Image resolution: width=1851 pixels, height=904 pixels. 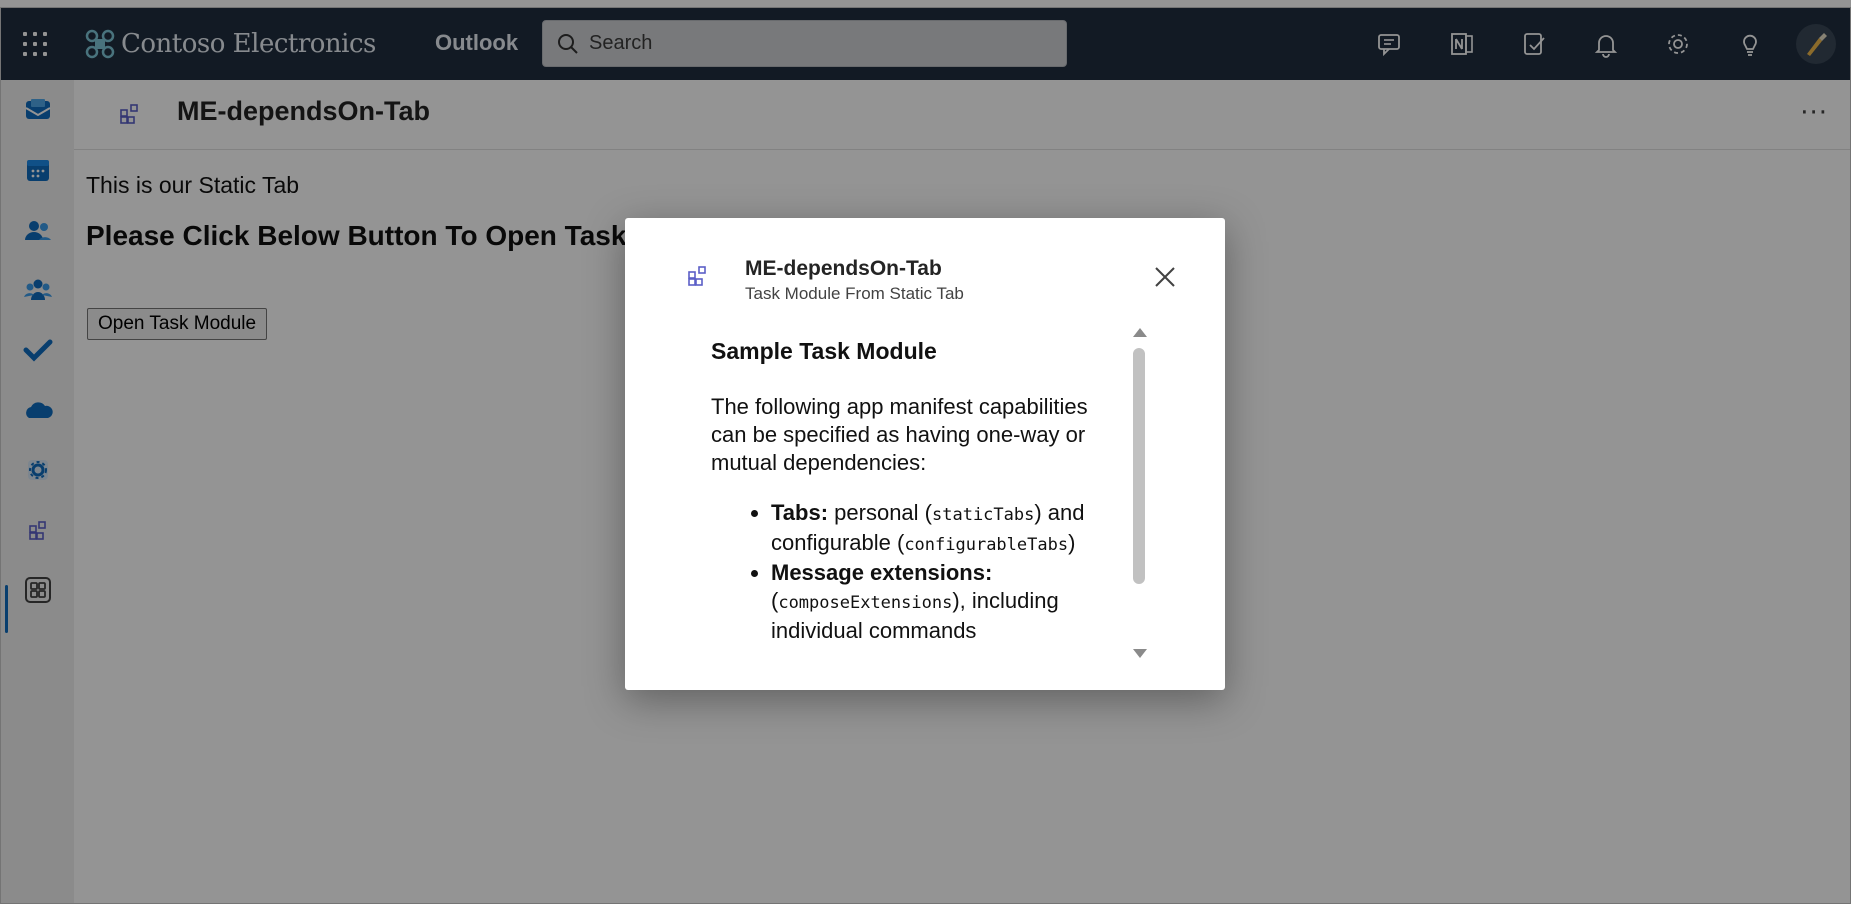 What do you see at coordinates (1139, 466) in the screenshot?
I see `scroll-thumb` at bounding box center [1139, 466].